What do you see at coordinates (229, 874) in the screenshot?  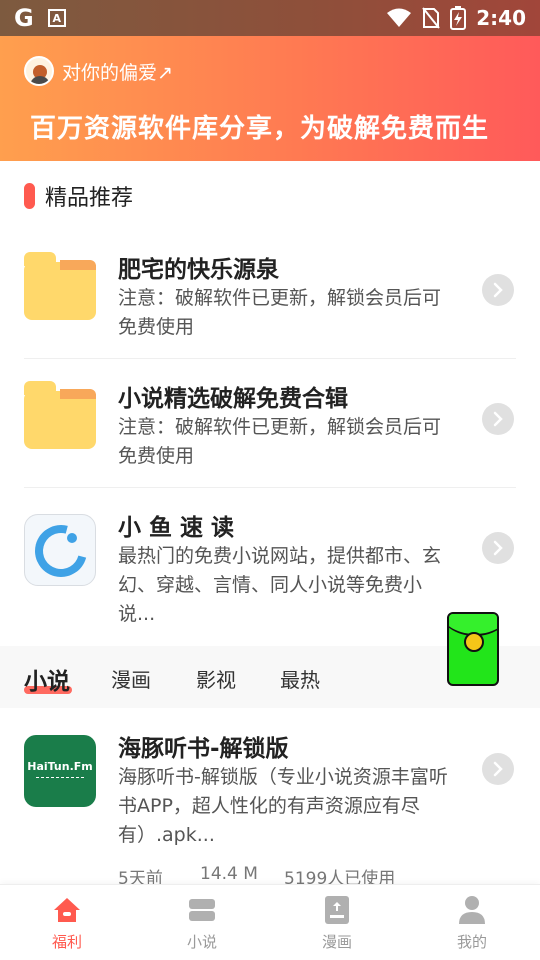 I see `app-file-size: 14.4 M` at bounding box center [229, 874].